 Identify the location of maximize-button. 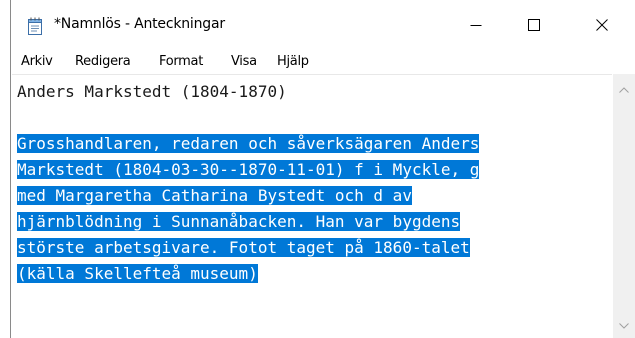
(534, 25).